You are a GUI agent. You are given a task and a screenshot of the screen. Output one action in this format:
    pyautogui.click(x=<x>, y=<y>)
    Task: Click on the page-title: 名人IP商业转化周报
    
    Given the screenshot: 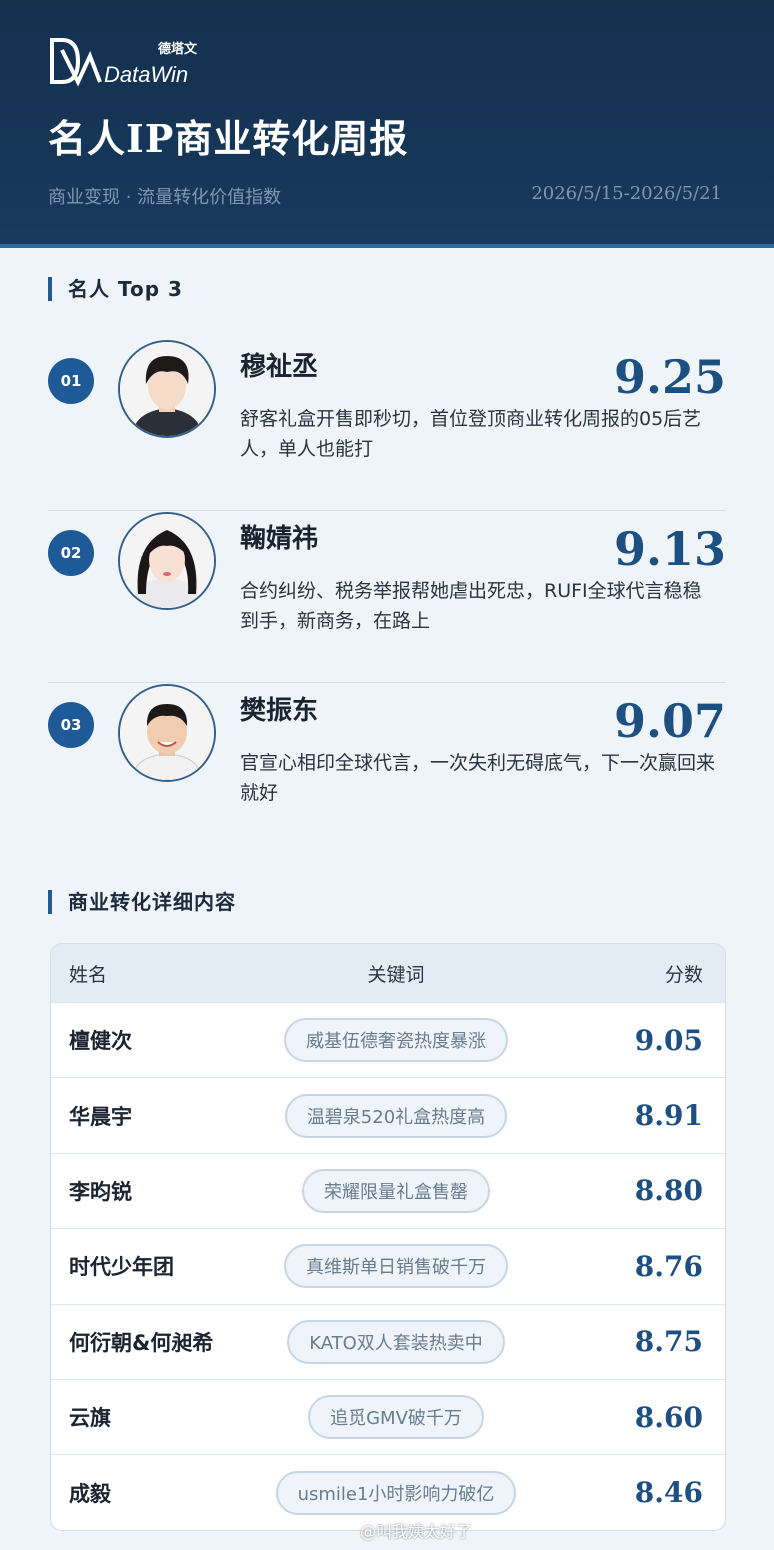 What is the action you would take?
    pyautogui.click(x=228, y=138)
    